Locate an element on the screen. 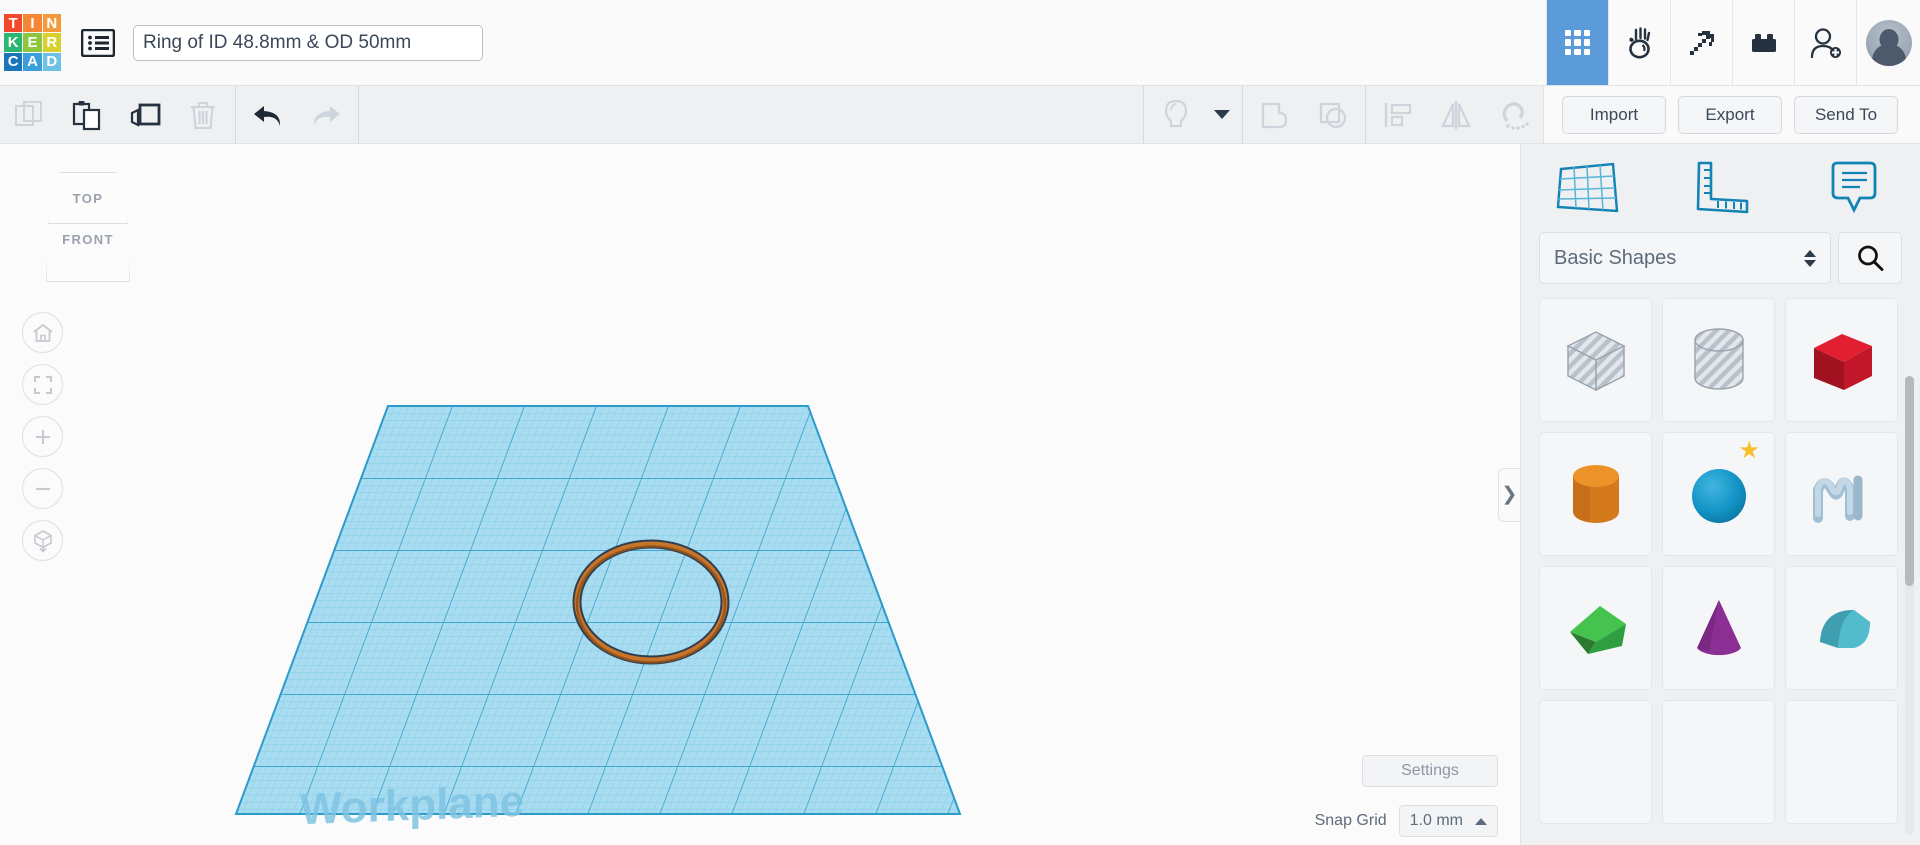 The image size is (1920, 845). logo-tile-2: N is located at coordinates (51, 23).